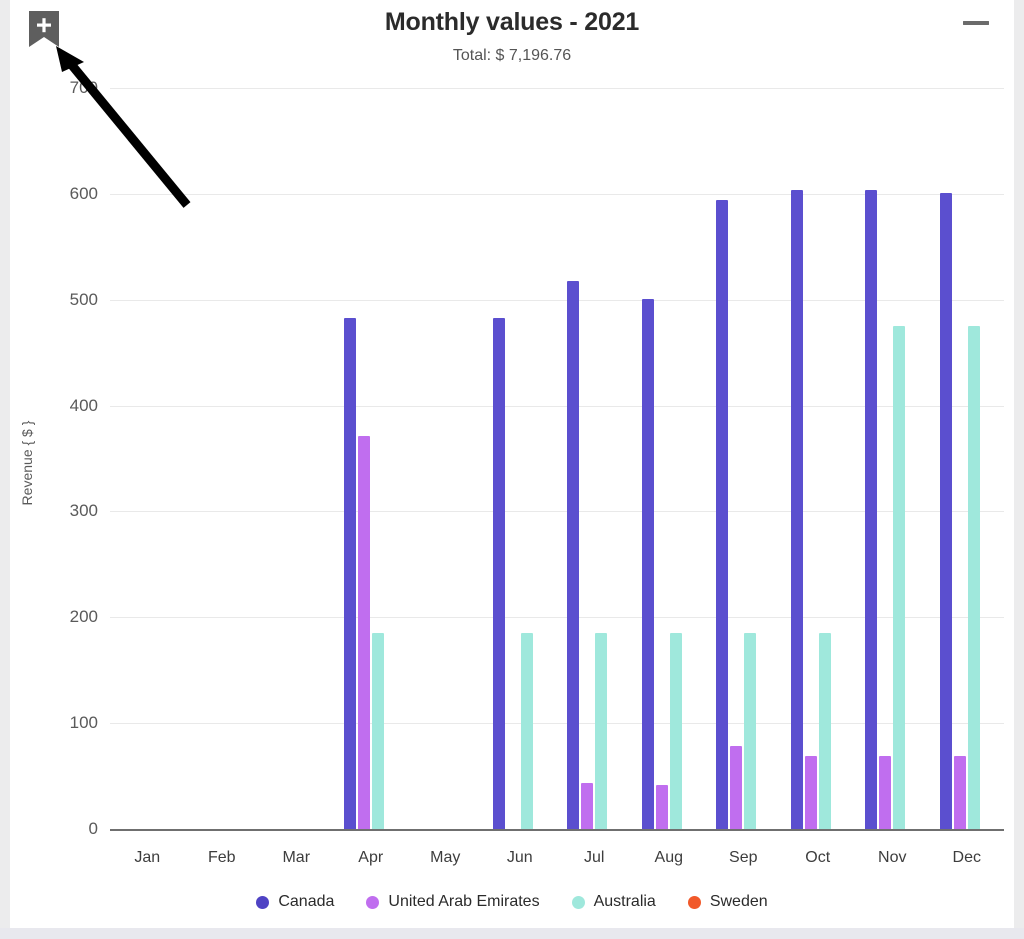 The width and height of the screenshot is (1024, 939). I want to click on bar-canada-jun, so click(498, 573).